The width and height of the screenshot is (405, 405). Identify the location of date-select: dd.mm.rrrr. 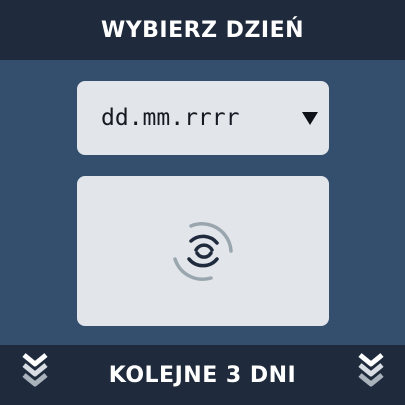
(203, 118).